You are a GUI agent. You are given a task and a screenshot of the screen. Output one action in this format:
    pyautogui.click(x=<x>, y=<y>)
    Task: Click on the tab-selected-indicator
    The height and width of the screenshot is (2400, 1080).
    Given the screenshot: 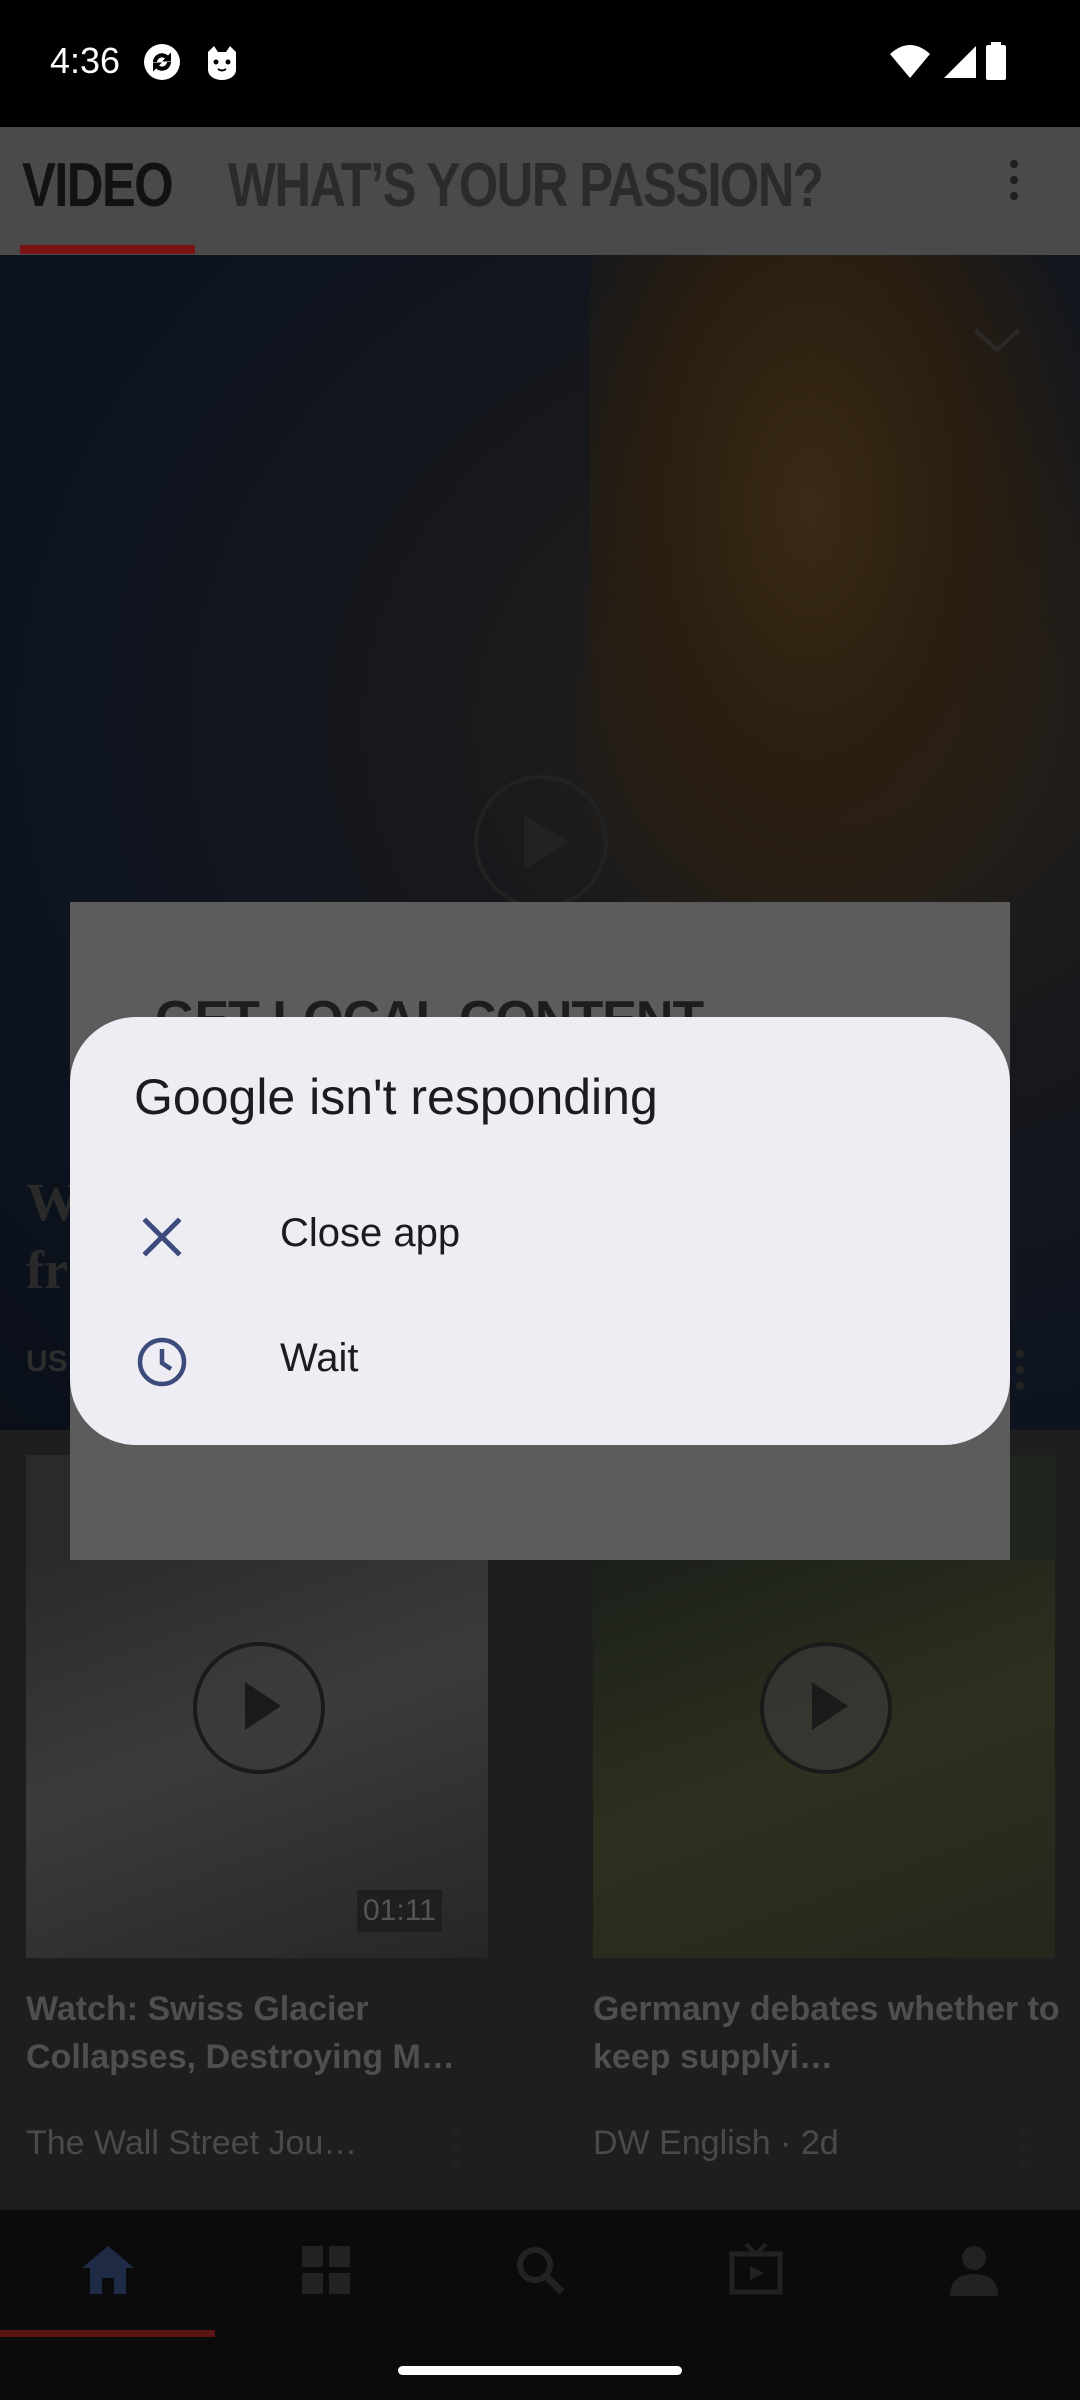 What is the action you would take?
    pyautogui.click(x=107, y=249)
    